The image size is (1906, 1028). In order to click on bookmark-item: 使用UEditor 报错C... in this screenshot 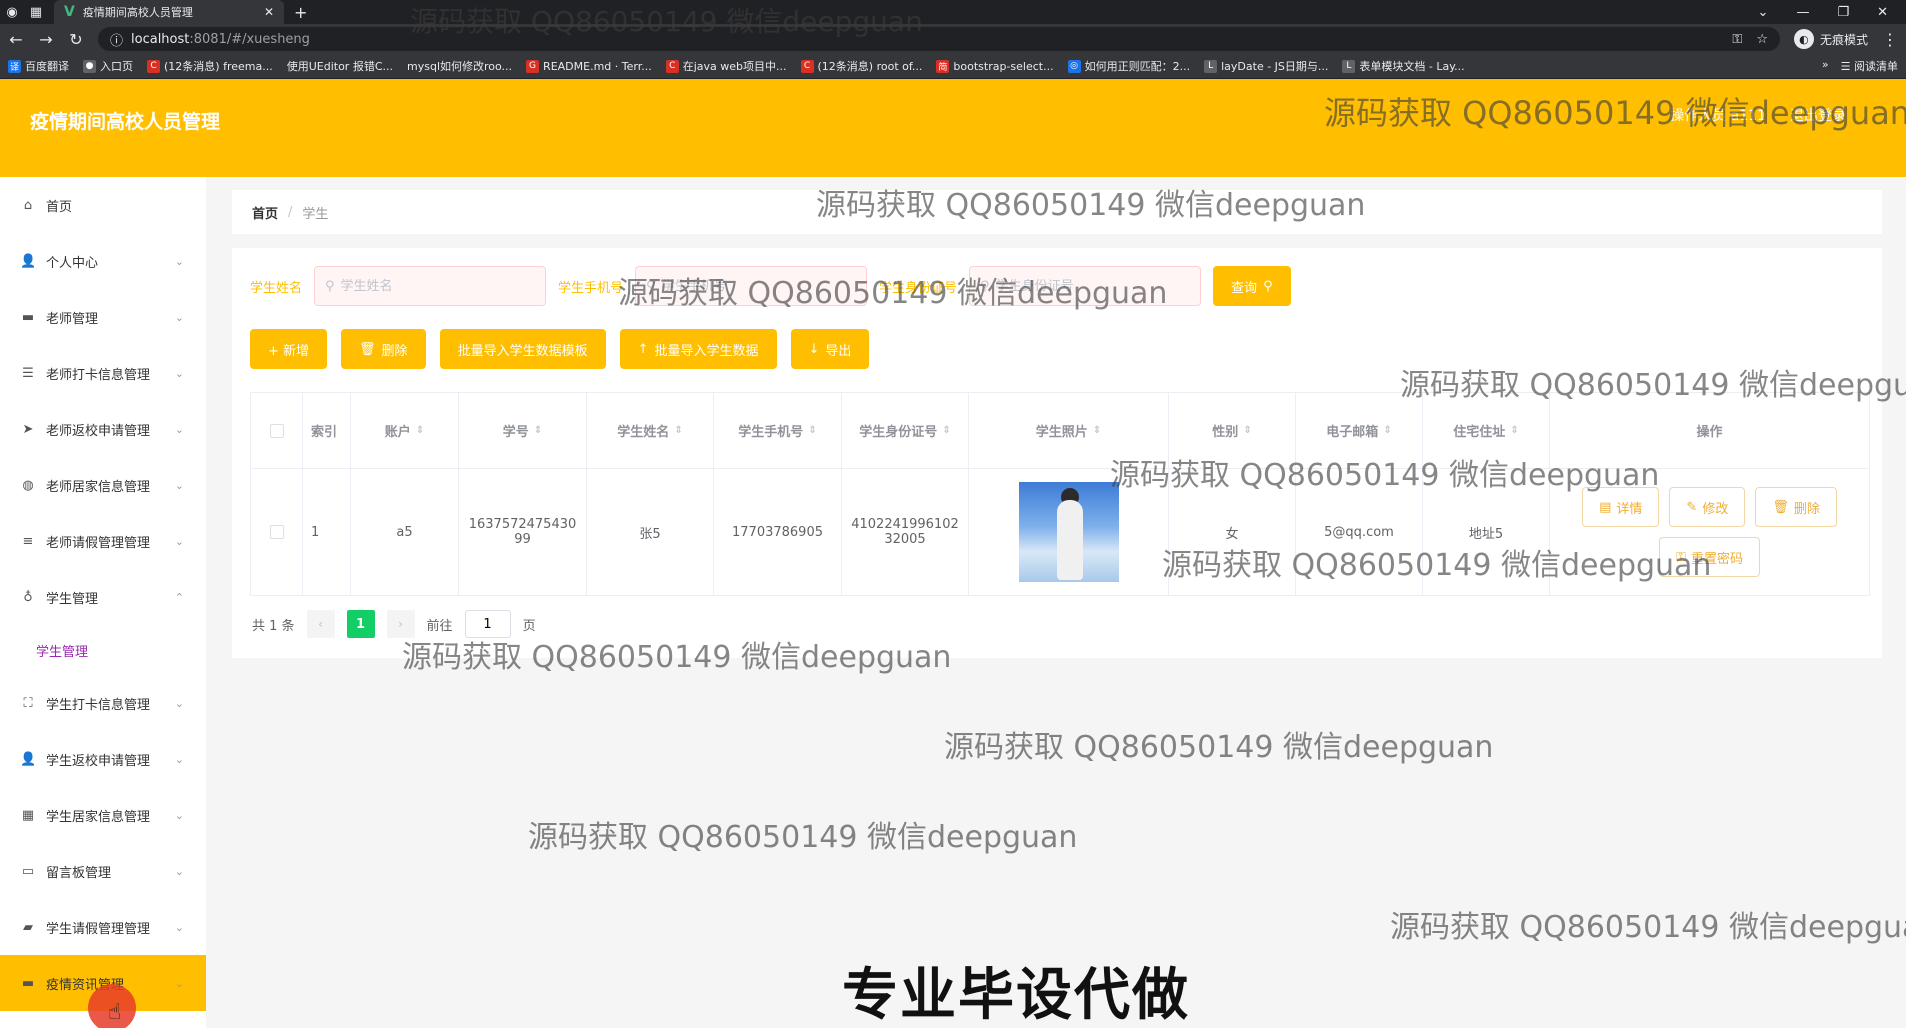, I will do `click(340, 66)`.